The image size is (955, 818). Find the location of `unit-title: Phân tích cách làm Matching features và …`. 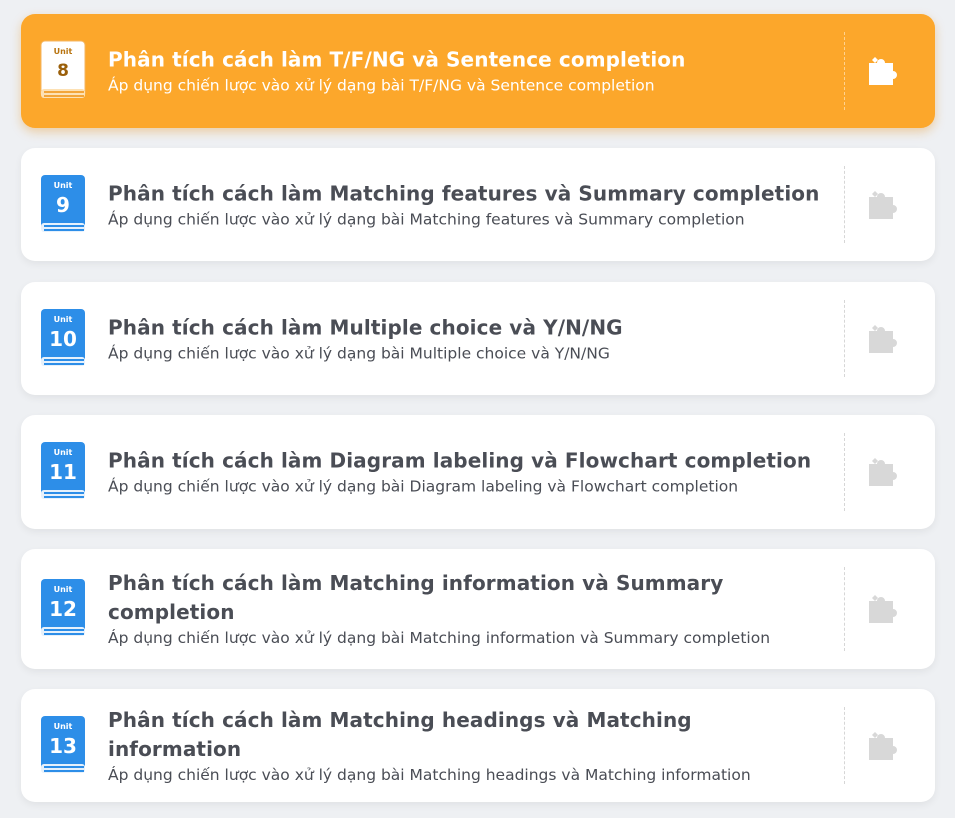

unit-title: Phân tích cách làm Matching features và … is located at coordinates (464, 193).